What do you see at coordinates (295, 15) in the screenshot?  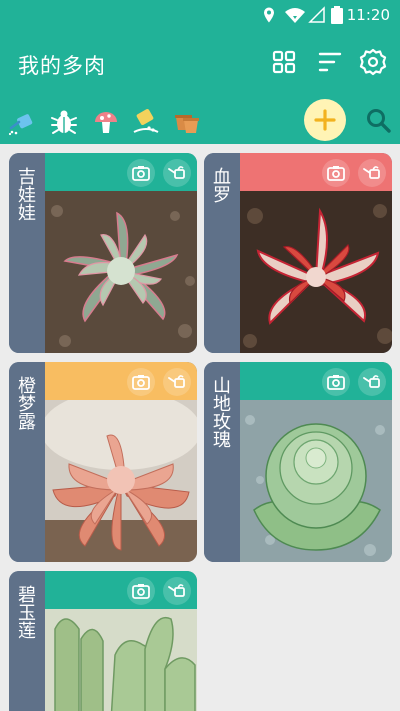 I see `wifi-icon` at bounding box center [295, 15].